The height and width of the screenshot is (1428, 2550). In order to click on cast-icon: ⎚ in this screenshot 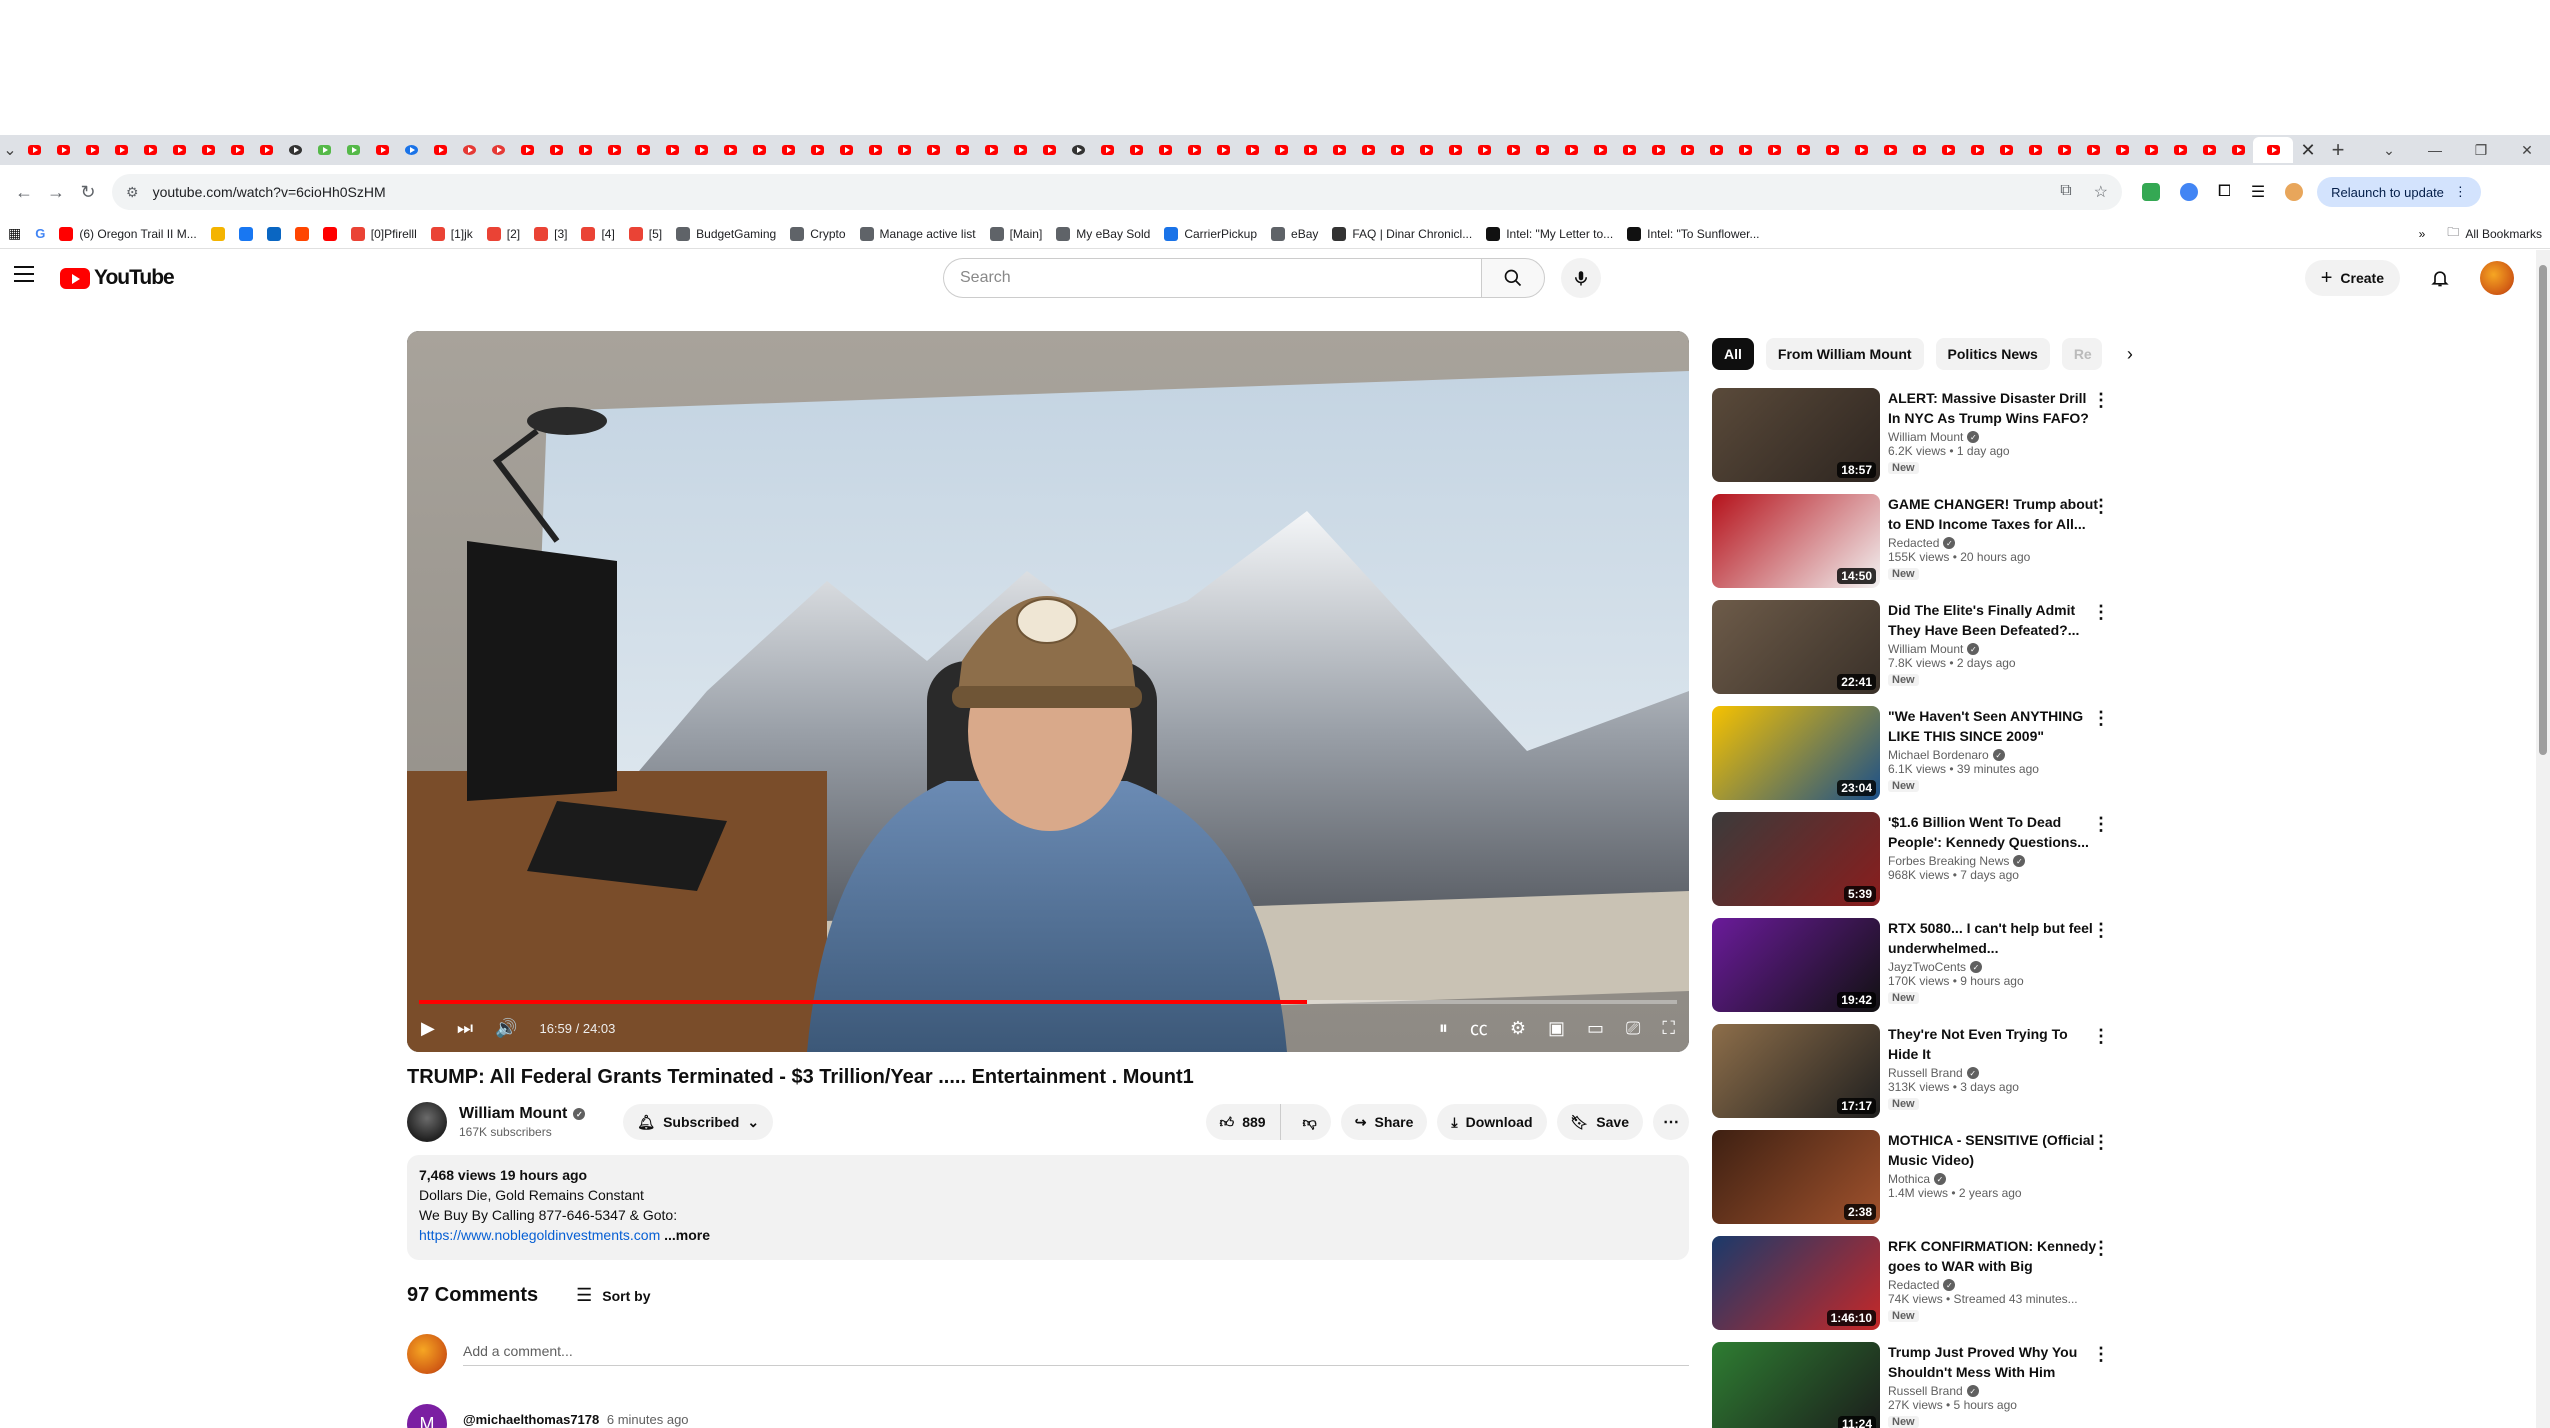, I will do `click(1633, 1028)`.